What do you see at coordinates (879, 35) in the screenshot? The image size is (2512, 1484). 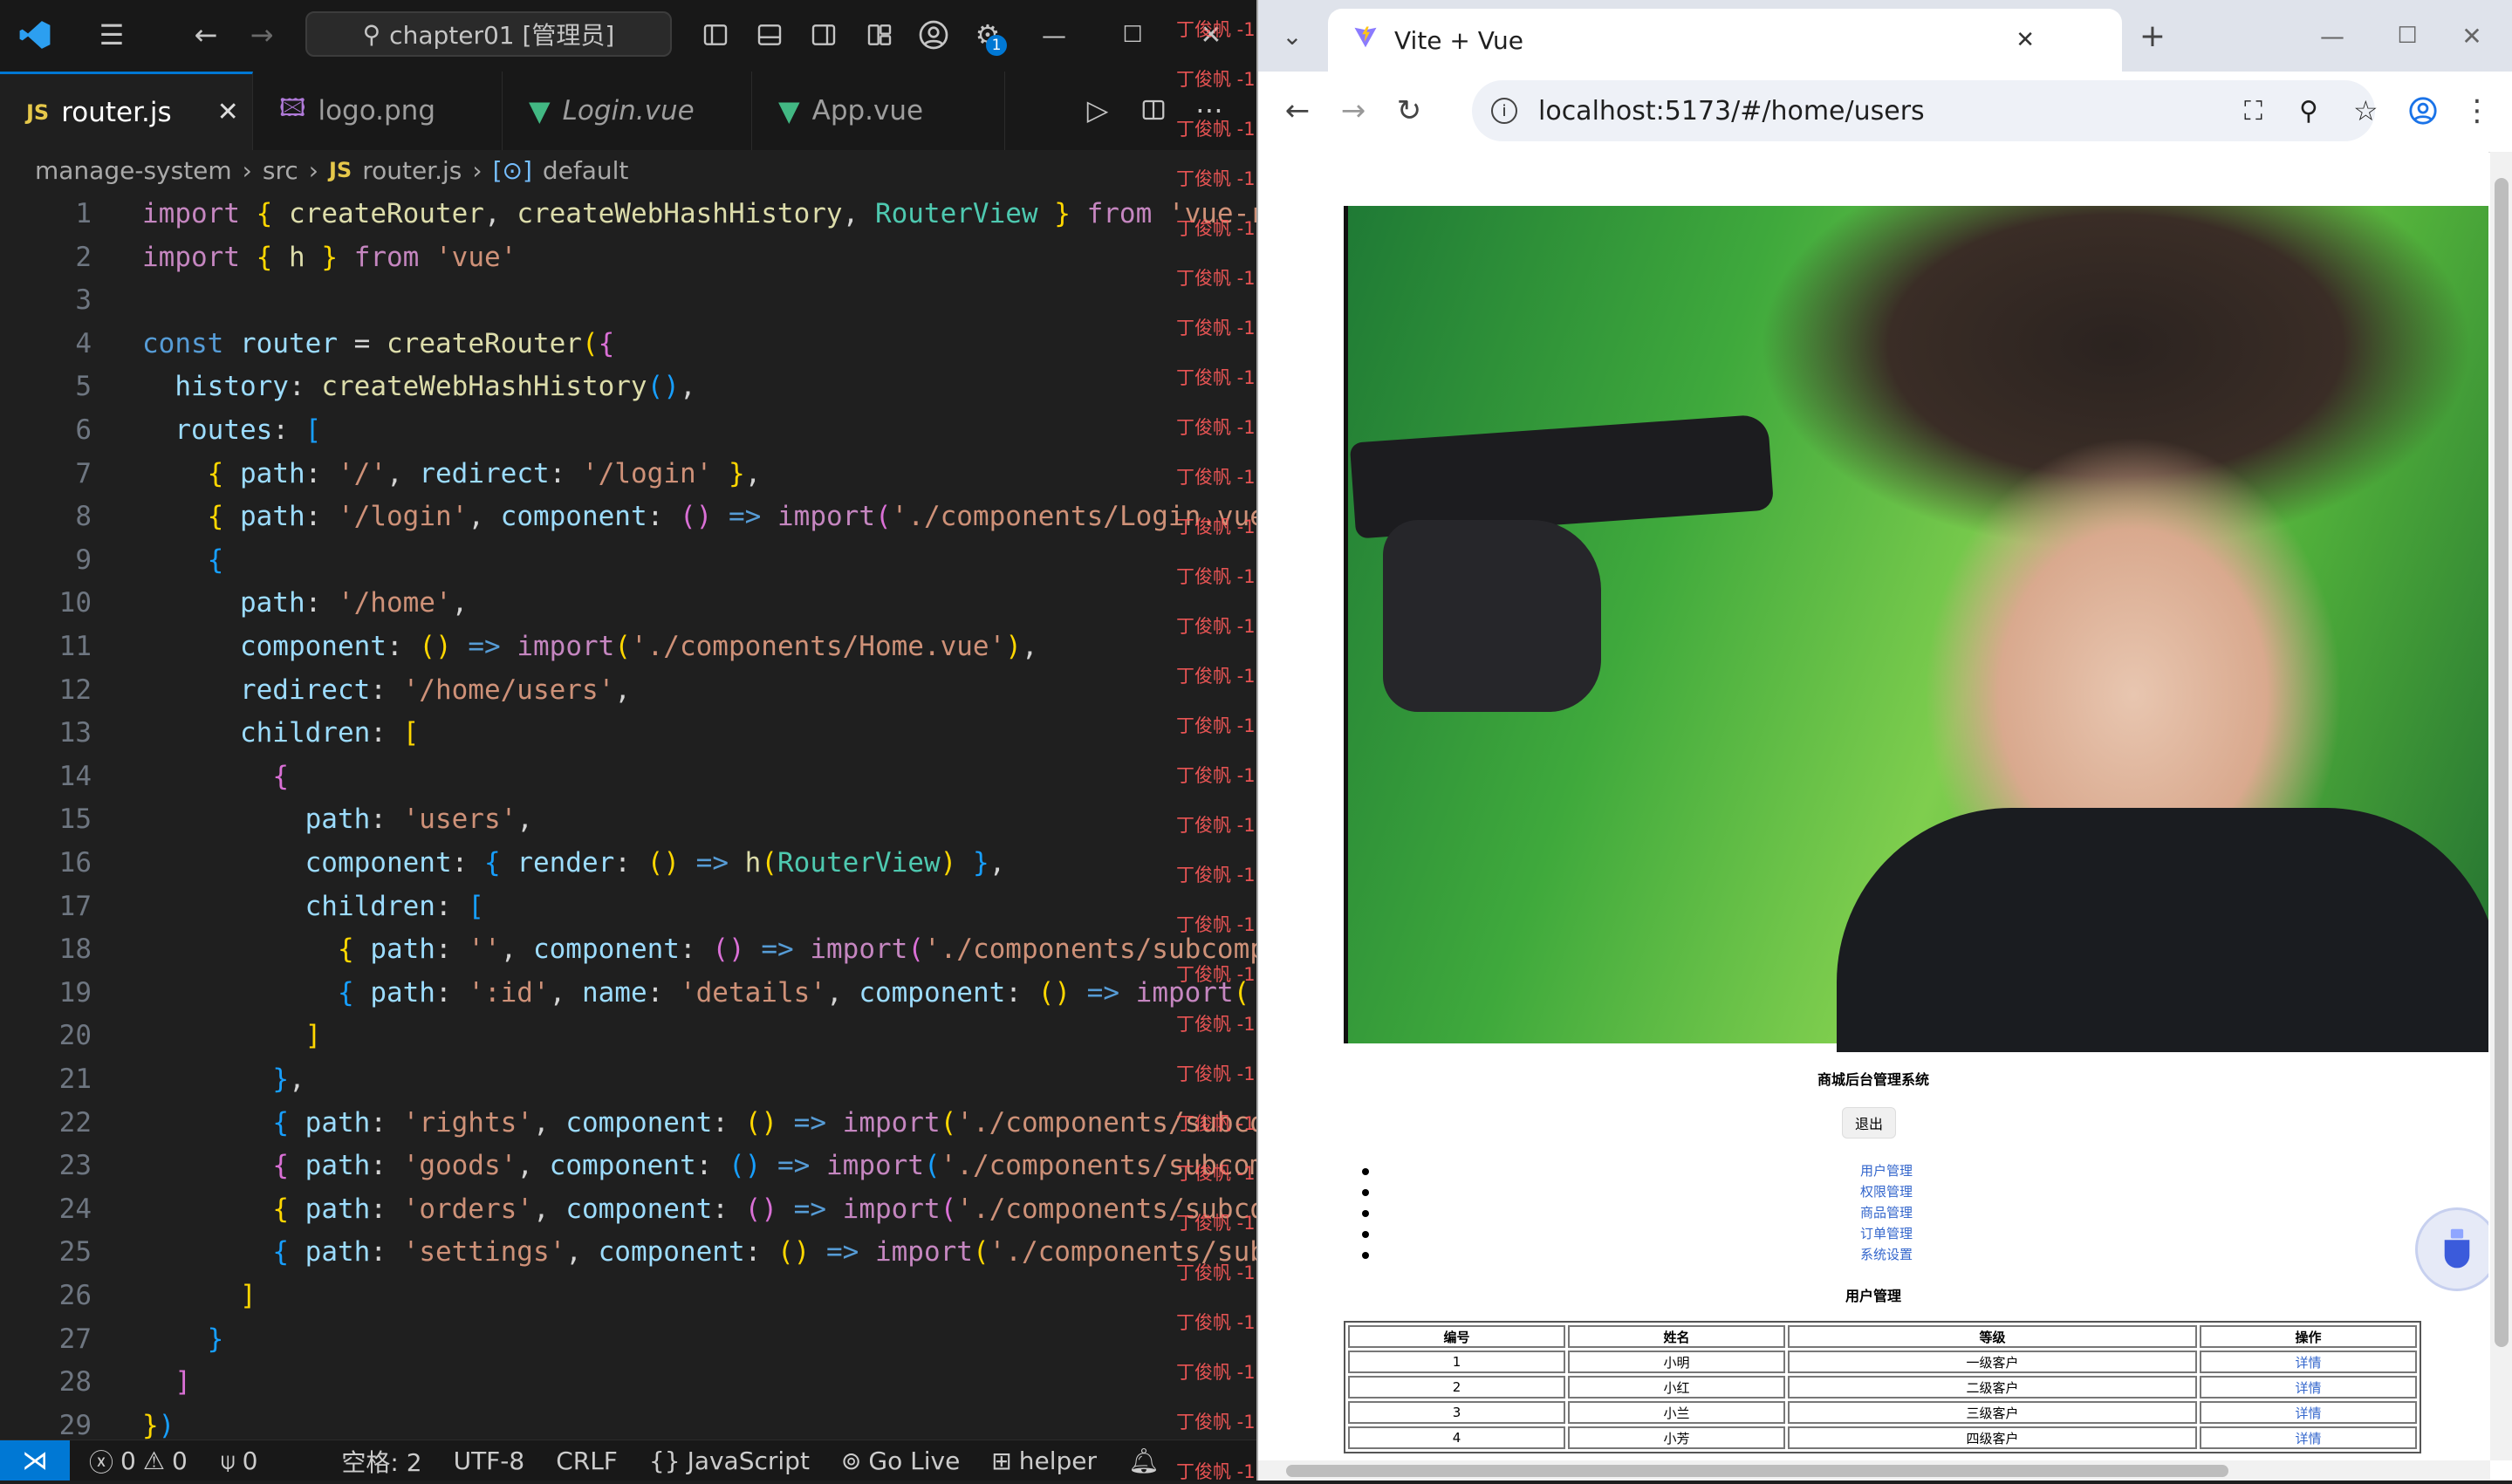 I see `customize-layout-icon` at bounding box center [879, 35].